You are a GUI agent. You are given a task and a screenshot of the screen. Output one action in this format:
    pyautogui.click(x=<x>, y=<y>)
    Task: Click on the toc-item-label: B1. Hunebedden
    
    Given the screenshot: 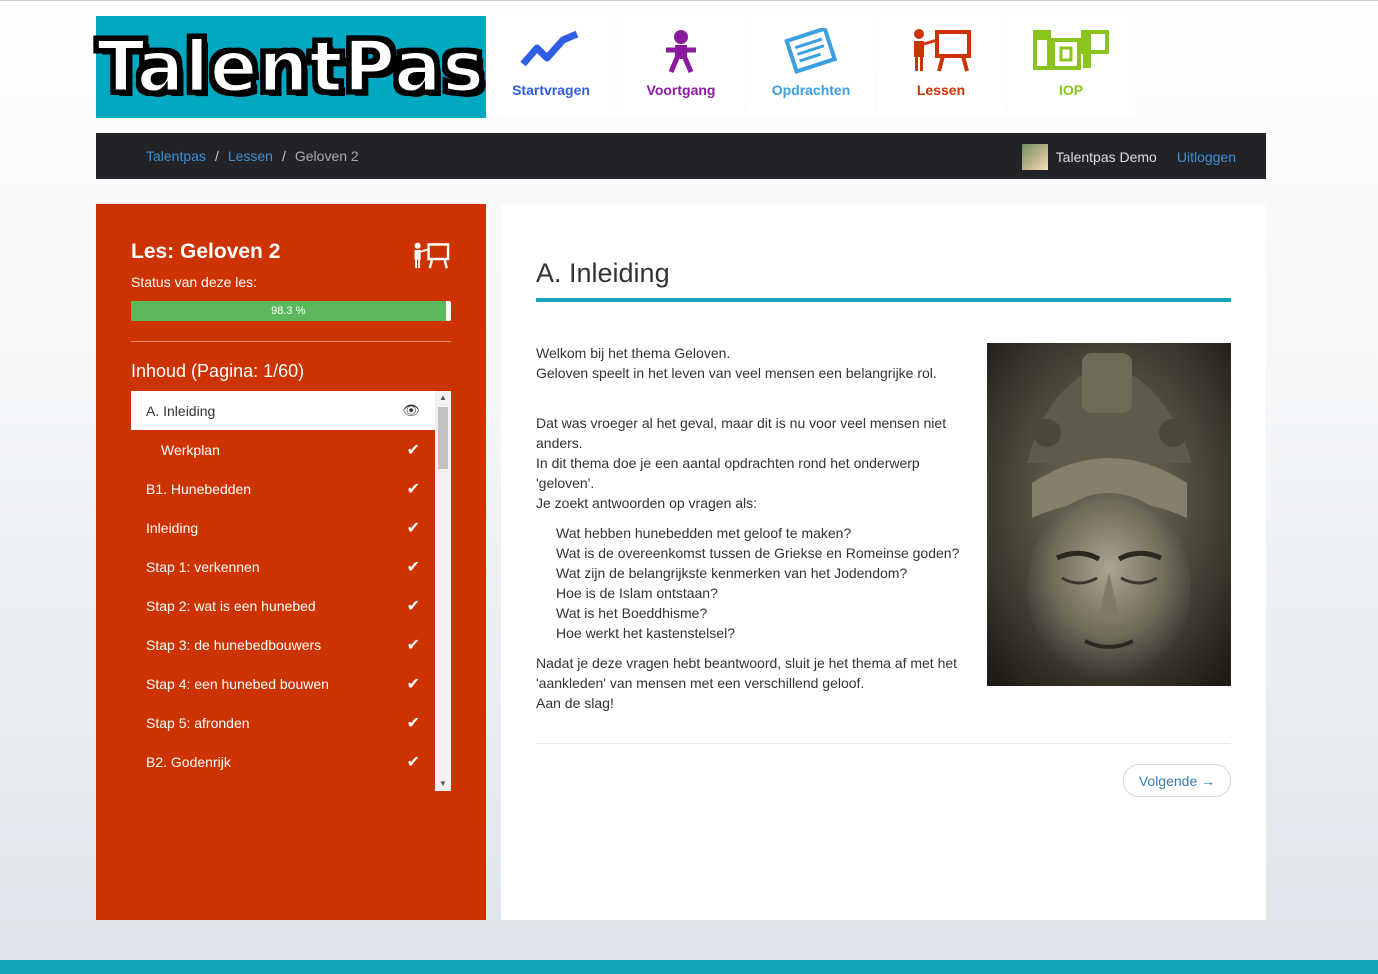 What is the action you would take?
    pyautogui.click(x=199, y=488)
    